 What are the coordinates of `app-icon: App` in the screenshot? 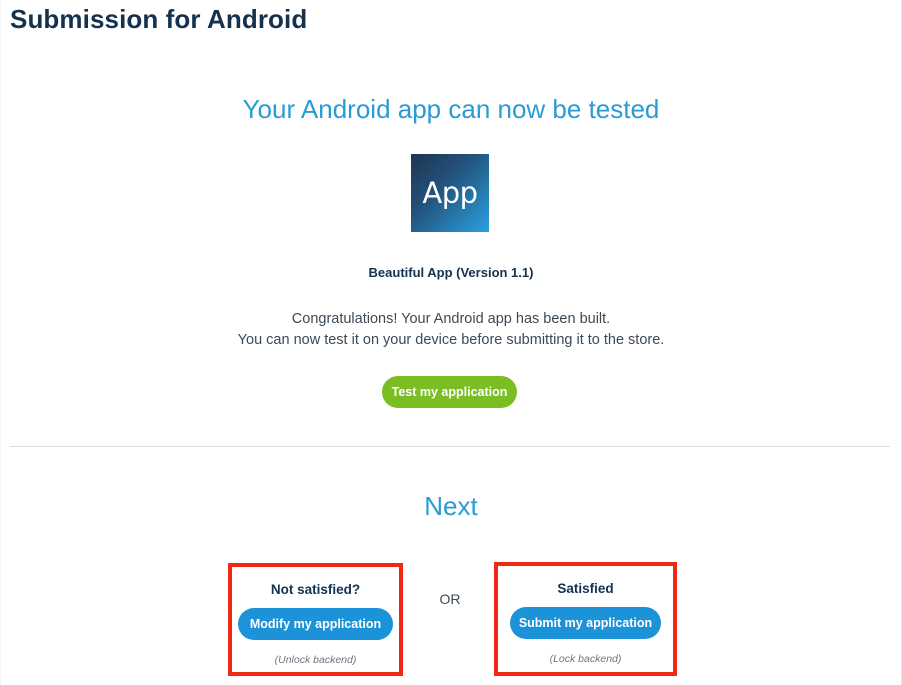 It's located at (450, 193).